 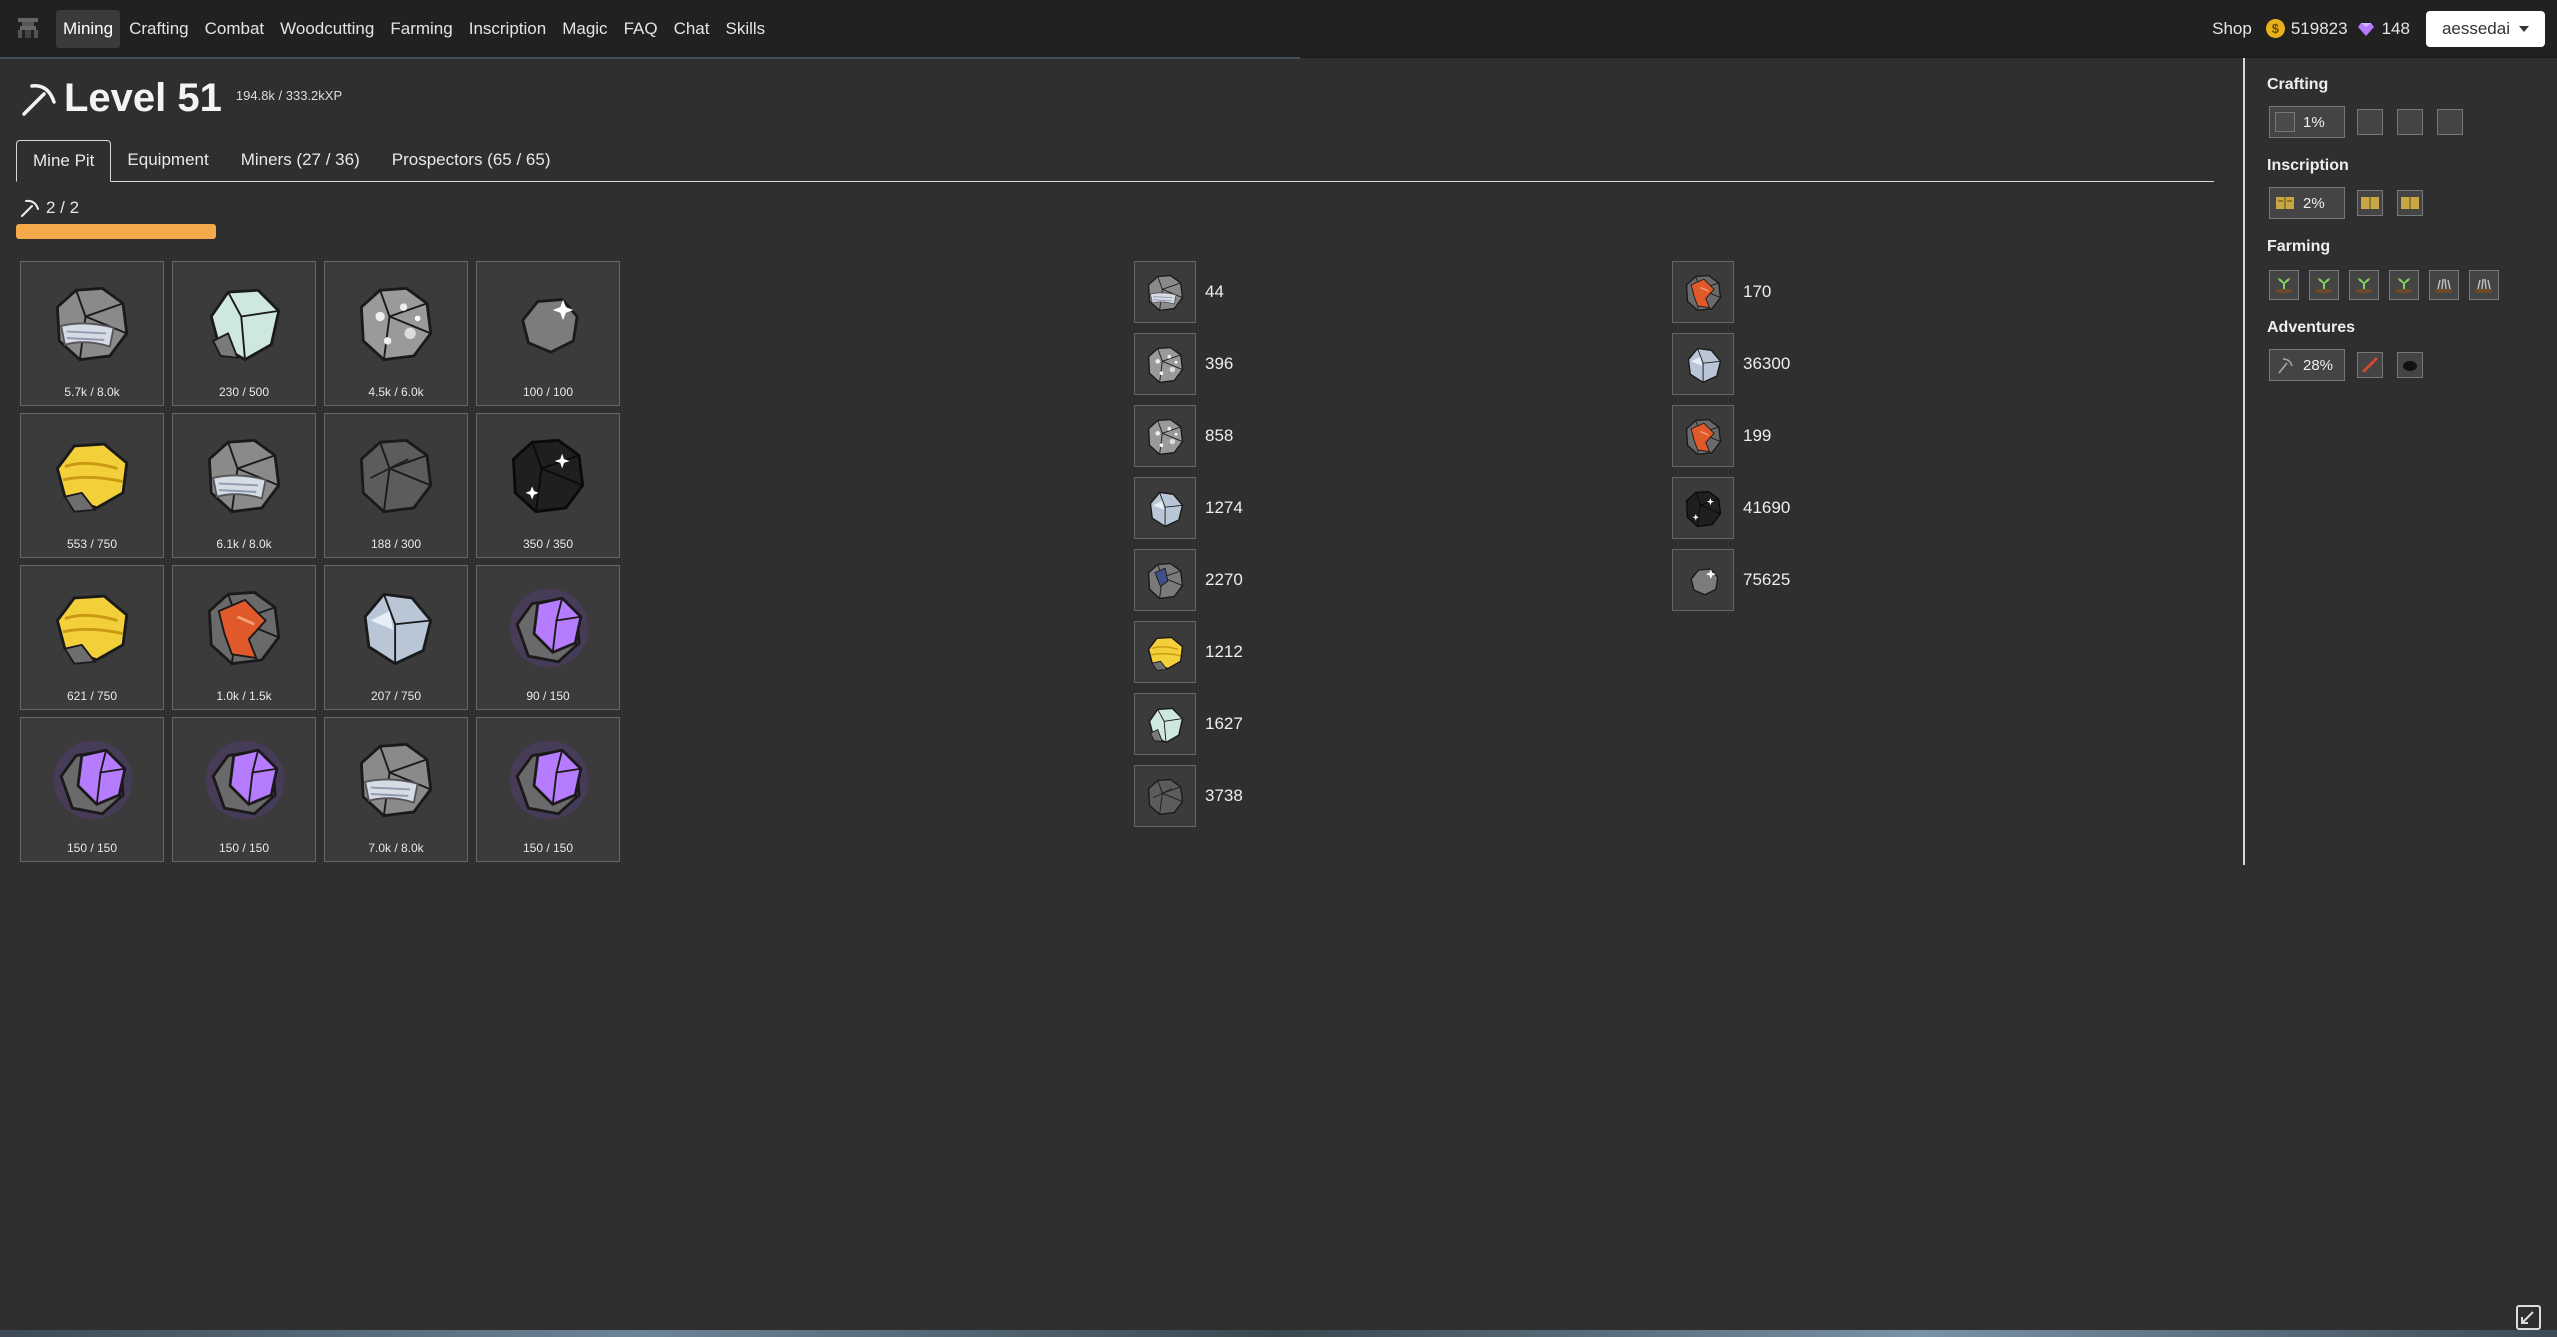 What do you see at coordinates (1165, 796) in the screenshot?
I see `dark-rock-ore-icon` at bounding box center [1165, 796].